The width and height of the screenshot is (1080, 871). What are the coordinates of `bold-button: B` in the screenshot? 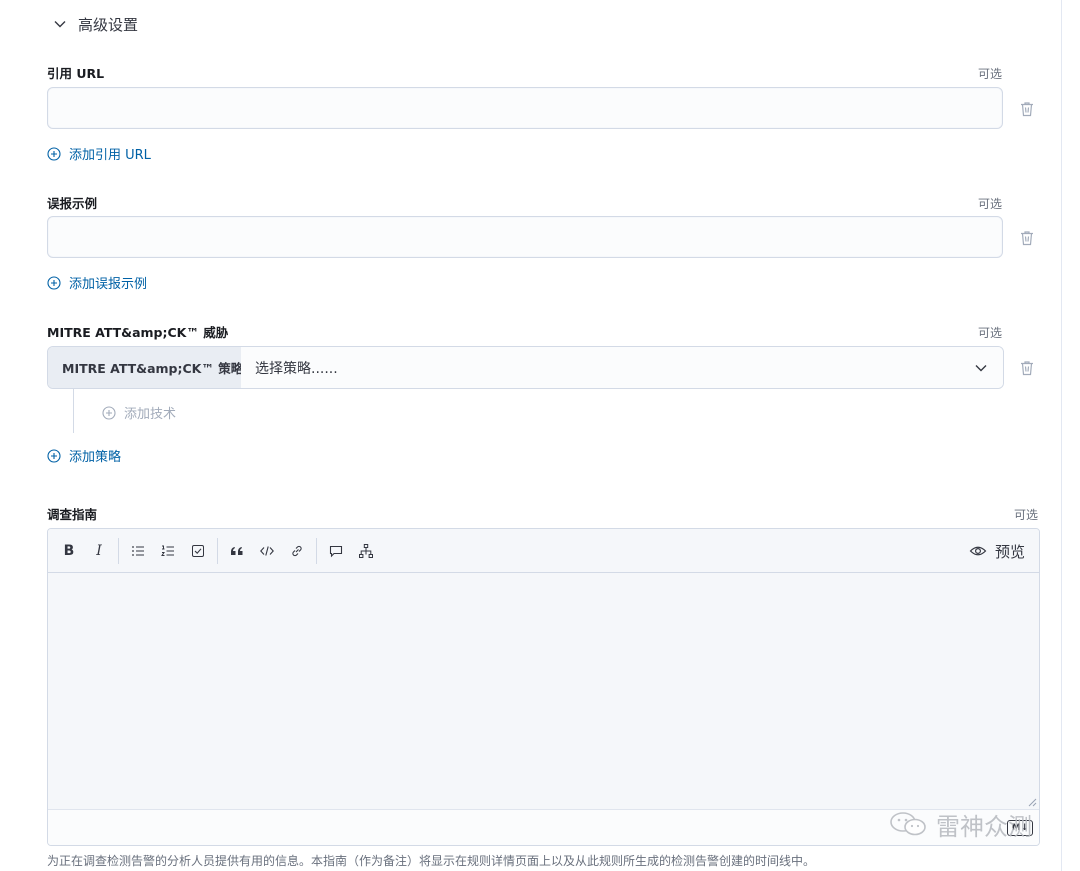 It's located at (69, 551).